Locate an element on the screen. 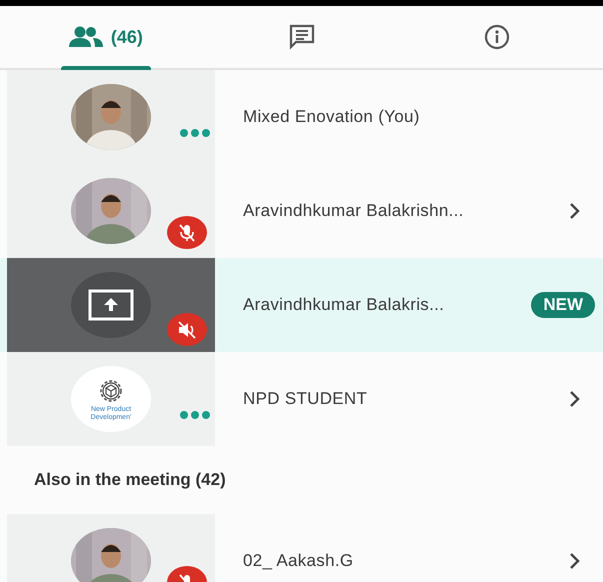 The height and width of the screenshot is (582, 603). info-icon is located at coordinates (497, 37).